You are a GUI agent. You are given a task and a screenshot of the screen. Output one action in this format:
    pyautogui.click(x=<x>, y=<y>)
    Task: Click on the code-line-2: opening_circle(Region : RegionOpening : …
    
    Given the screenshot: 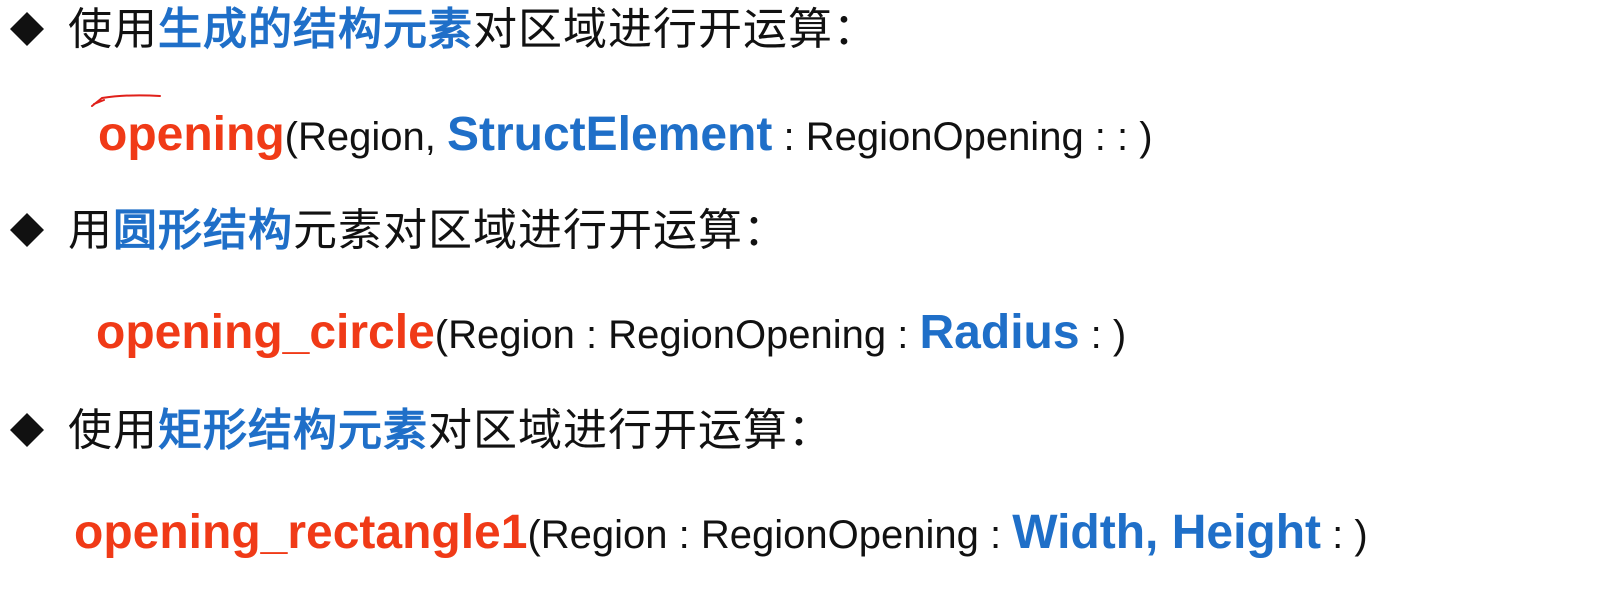 What is the action you would take?
    pyautogui.click(x=611, y=333)
    